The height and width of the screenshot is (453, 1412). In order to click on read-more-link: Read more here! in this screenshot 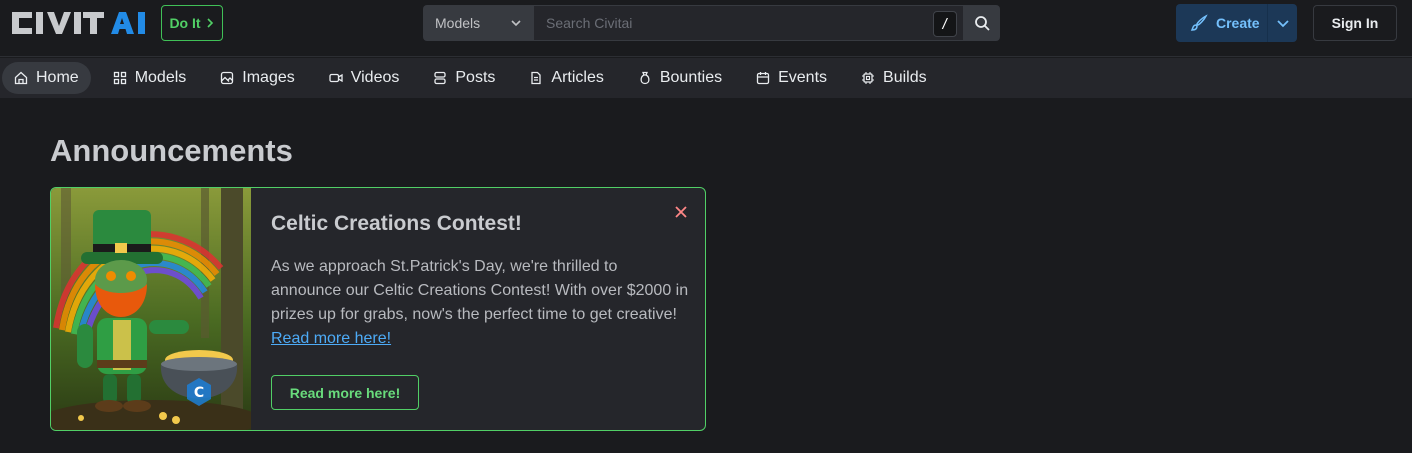, I will do `click(331, 338)`.